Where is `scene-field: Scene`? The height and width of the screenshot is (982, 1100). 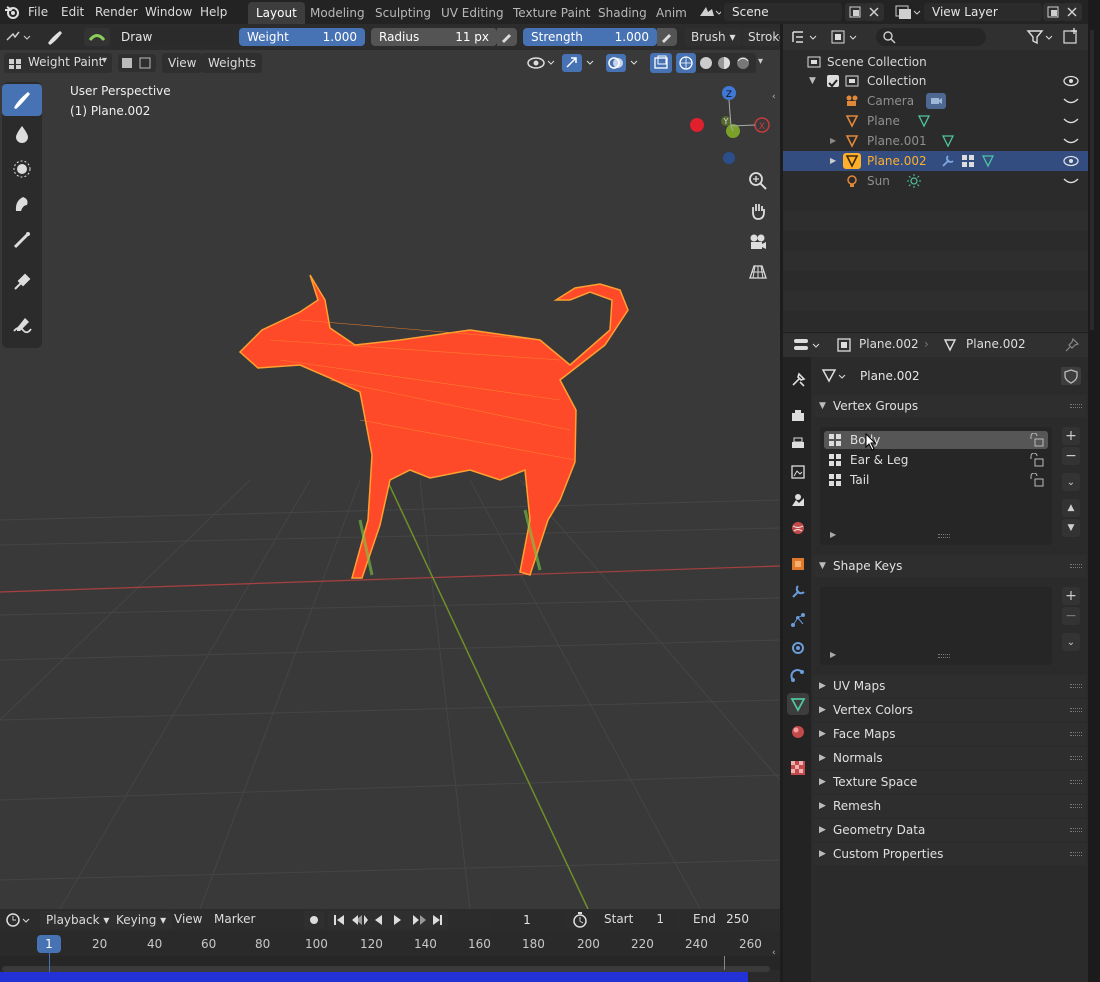
scene-field: Scene is located at coordinates (783, 12).